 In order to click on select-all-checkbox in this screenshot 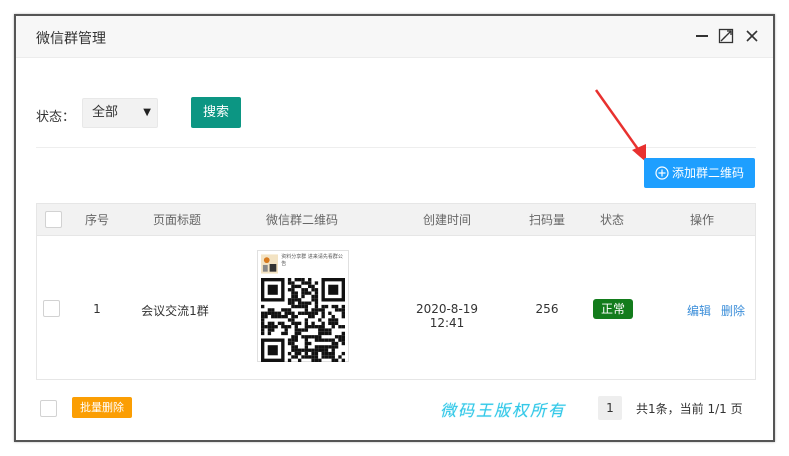, I will do `click(53, 219)`.